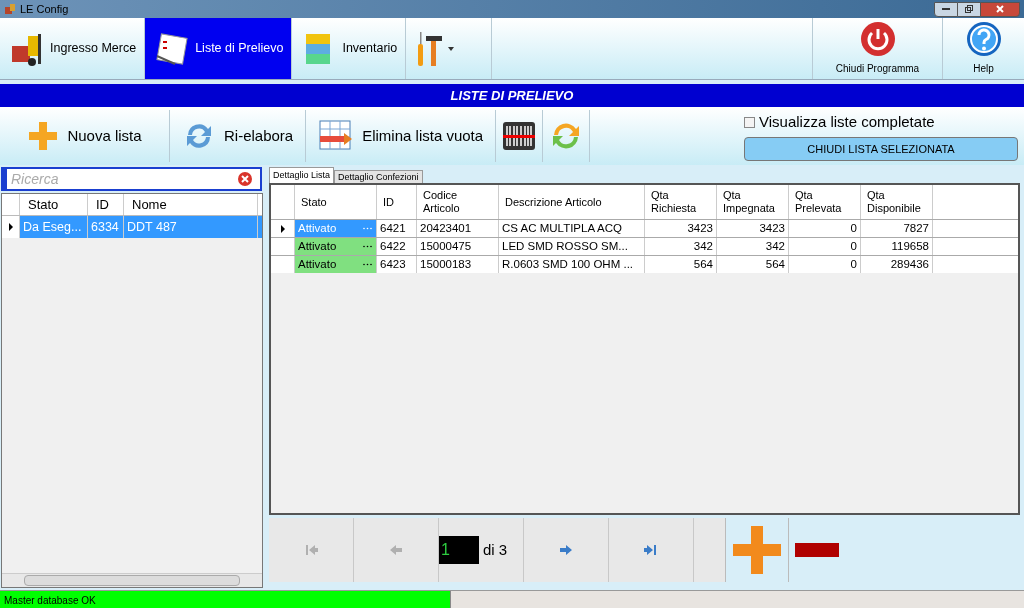 The height and width of the screenshot is (608, 1024). What do you see at coordinates (120, 179) in the screenshot?
I see `search-input: Ricerca` at bounding box center [120, 179].